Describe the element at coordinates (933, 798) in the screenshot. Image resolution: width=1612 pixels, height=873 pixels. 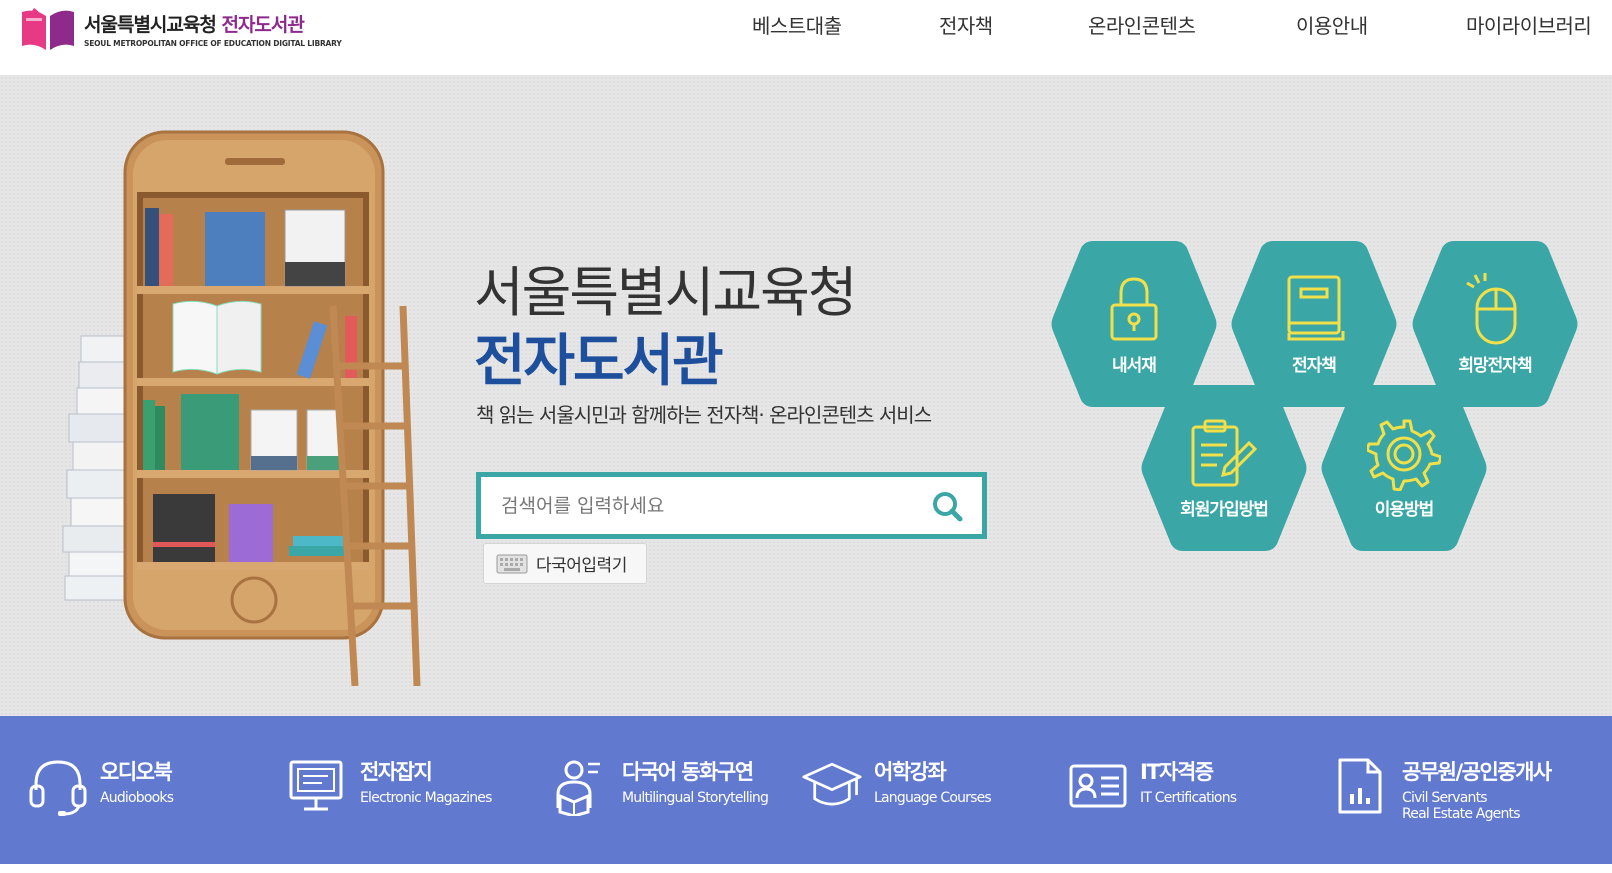
I see `category-english: Language Courses` at that location.